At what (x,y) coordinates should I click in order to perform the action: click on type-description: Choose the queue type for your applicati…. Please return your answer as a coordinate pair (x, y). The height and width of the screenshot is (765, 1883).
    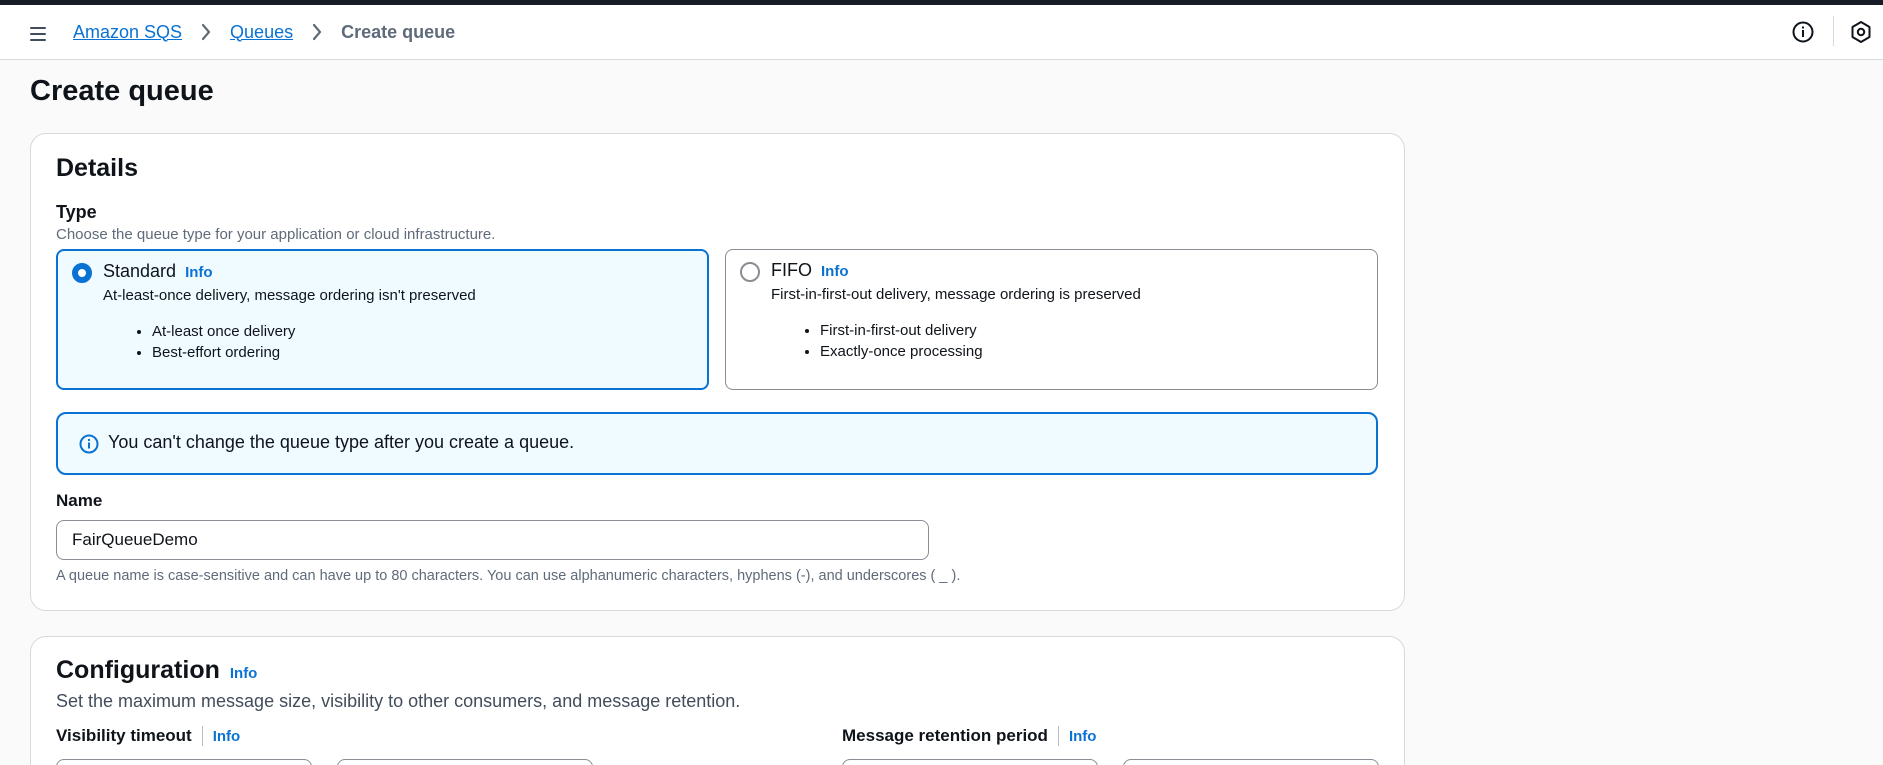
    Looking at the image, I should click on (276, 234).